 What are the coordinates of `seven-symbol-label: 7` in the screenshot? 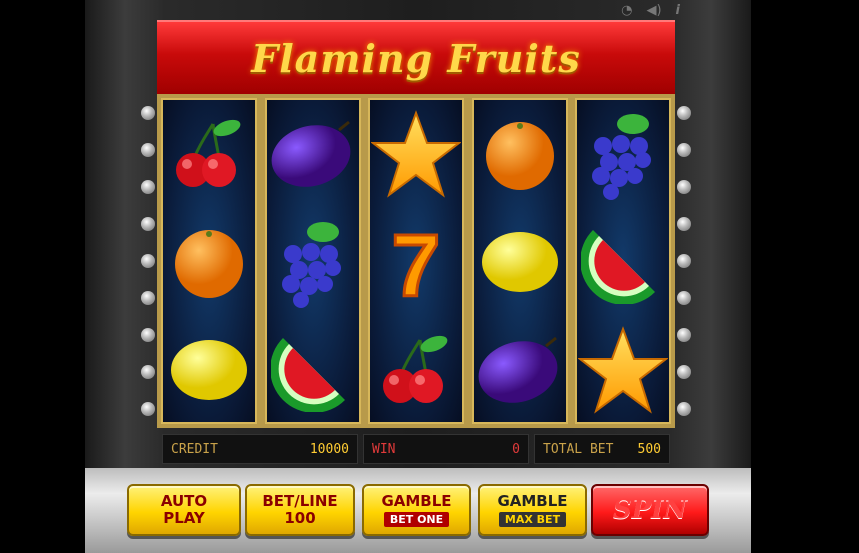 It's located at (416, 262).